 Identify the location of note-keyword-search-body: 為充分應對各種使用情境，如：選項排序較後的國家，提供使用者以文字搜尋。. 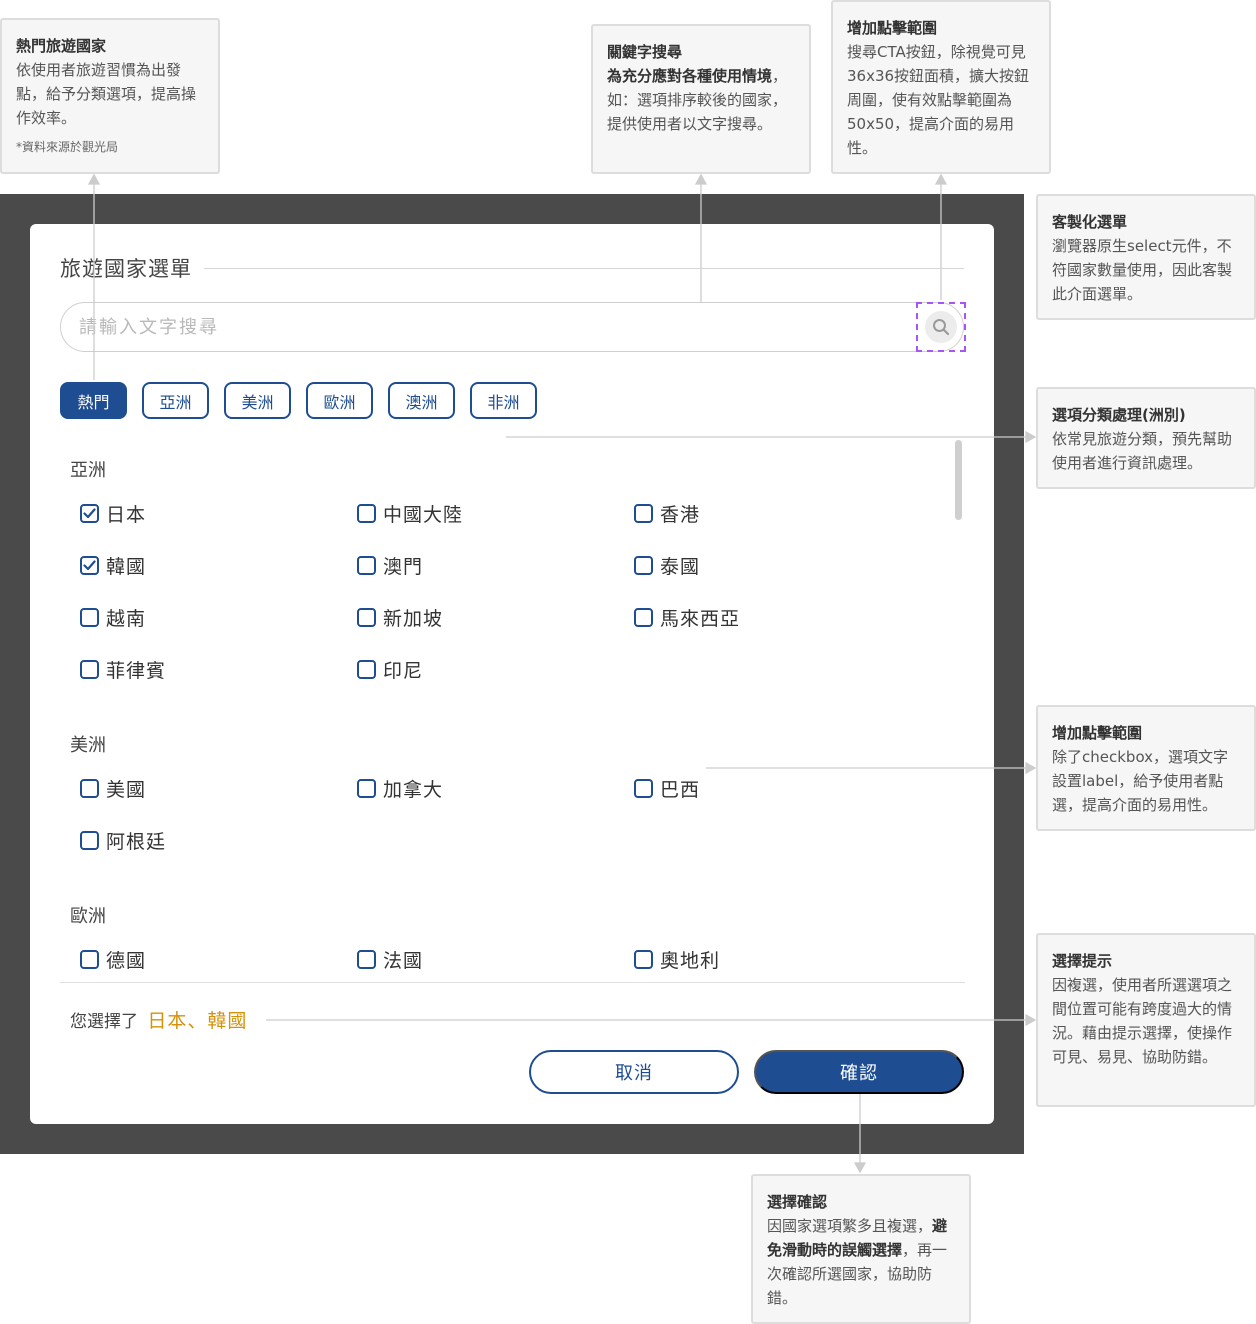
(701, 100).